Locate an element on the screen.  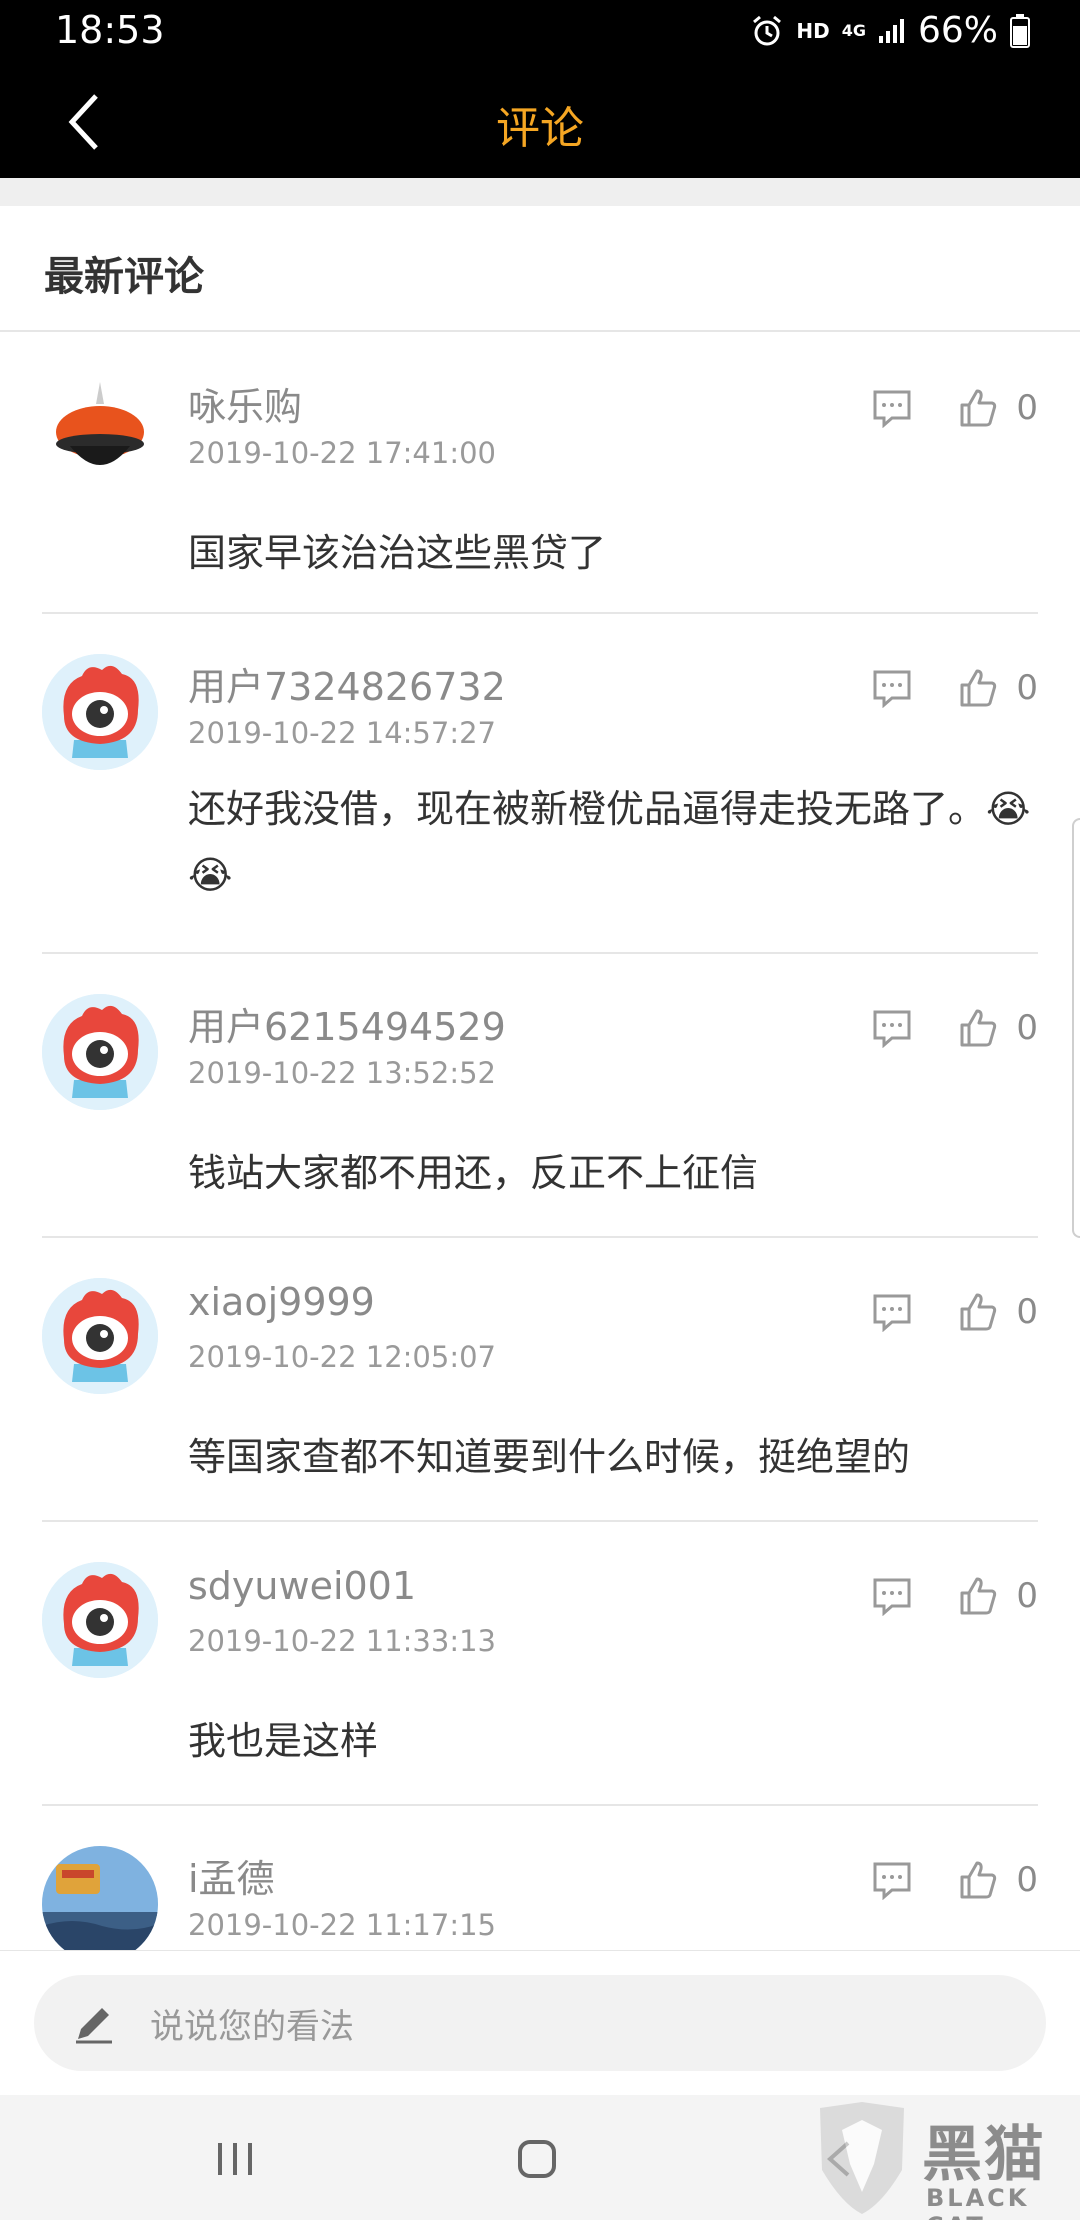
signal-icon is located at coordinates (892, 31).